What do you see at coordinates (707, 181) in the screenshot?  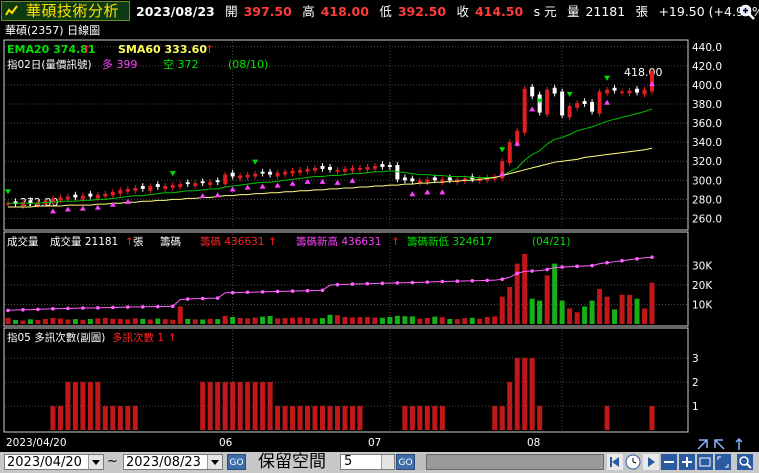 I see `price-tick-label: 300.0` at bounding box center [707, 181].